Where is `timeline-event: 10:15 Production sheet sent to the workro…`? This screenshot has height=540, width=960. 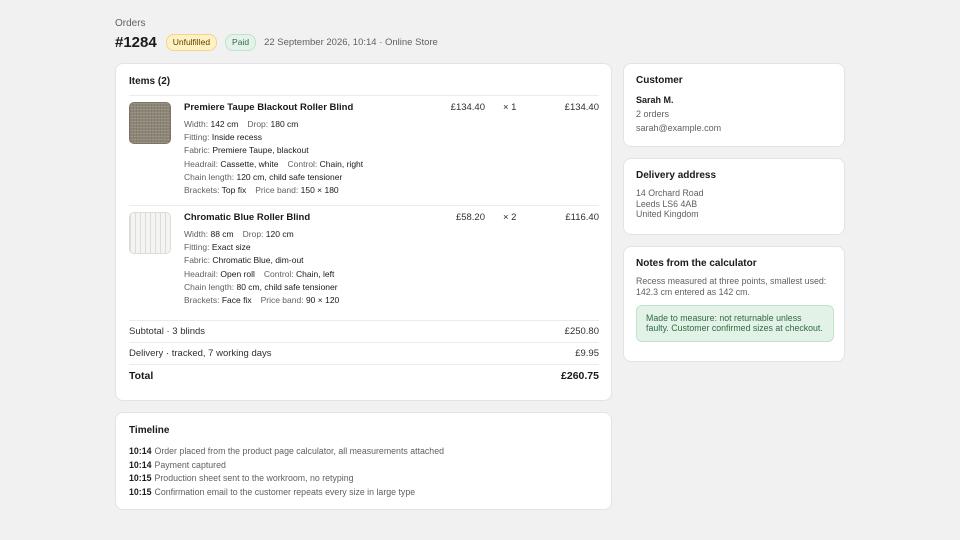 timeline-event: 10:15 Production sheet sent to the workro… is located at coordinates (286, 479).